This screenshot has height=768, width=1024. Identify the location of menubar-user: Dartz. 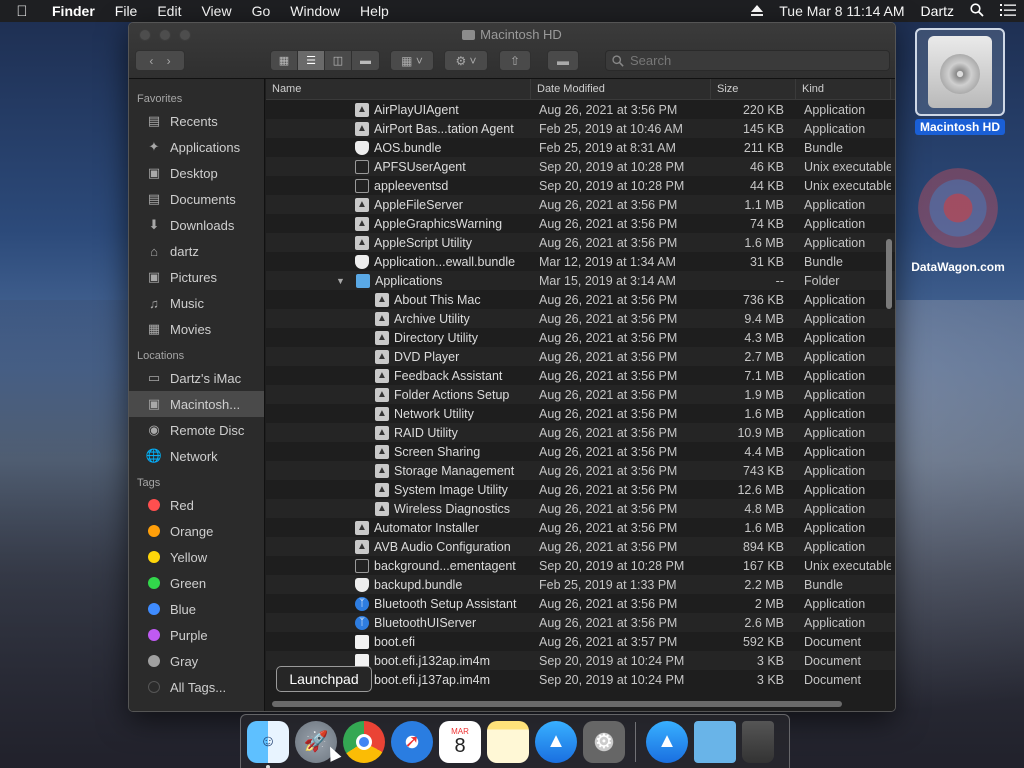
(937, 11).